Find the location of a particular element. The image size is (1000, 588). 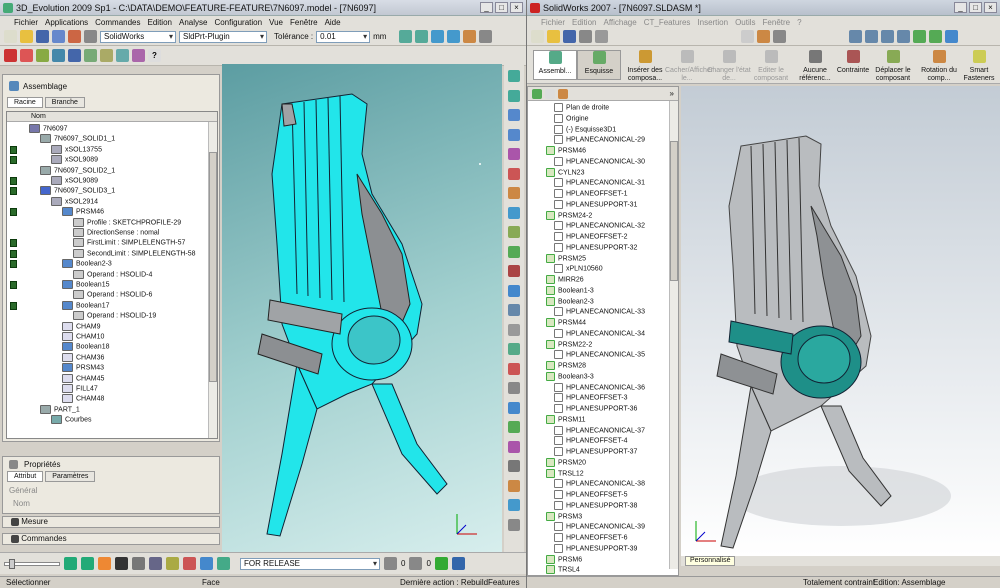

sw-tree-node: Plan de droite is located at coordinates (581, 108).